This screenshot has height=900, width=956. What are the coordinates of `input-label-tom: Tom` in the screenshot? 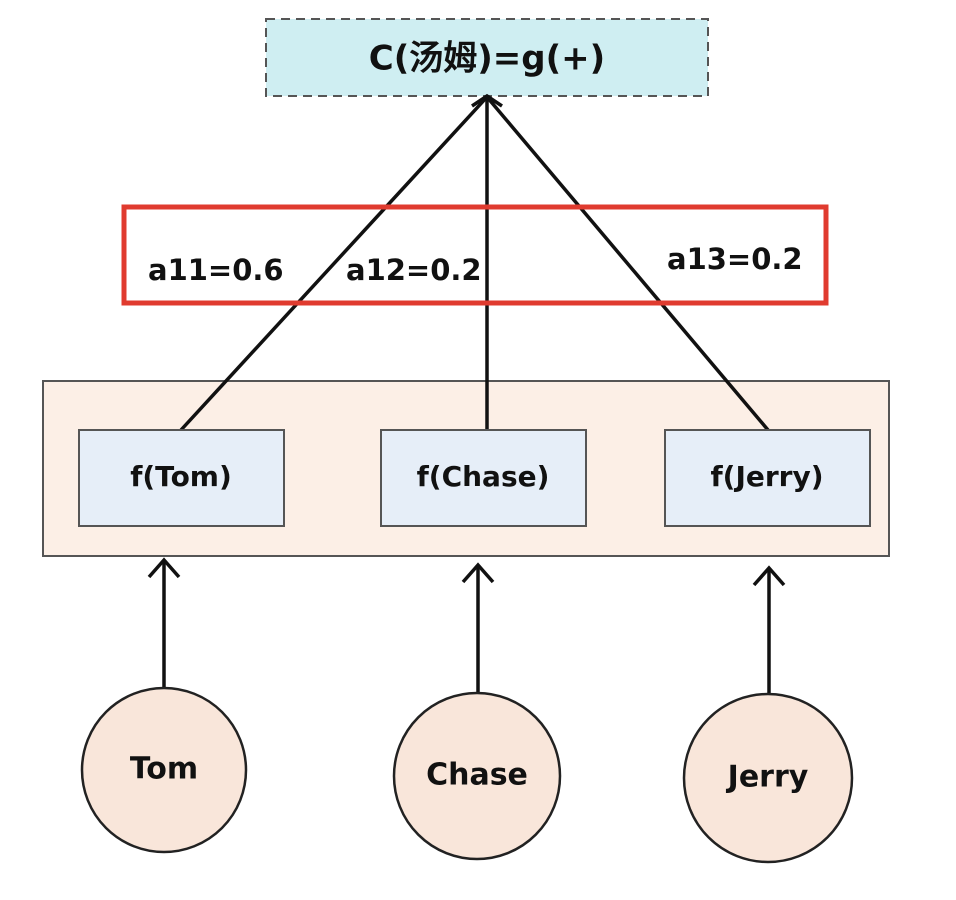 It's located at (164, 769).